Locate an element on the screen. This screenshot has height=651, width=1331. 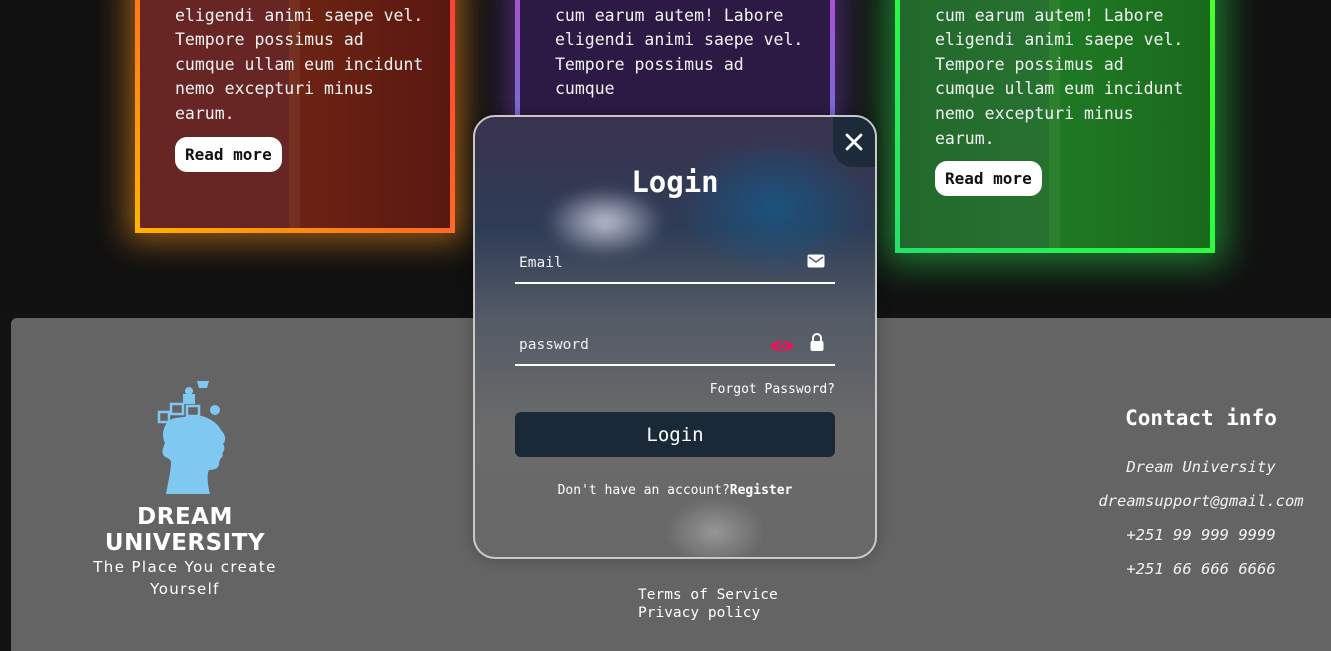
envelope-icon is located at coordinates (816, 261).